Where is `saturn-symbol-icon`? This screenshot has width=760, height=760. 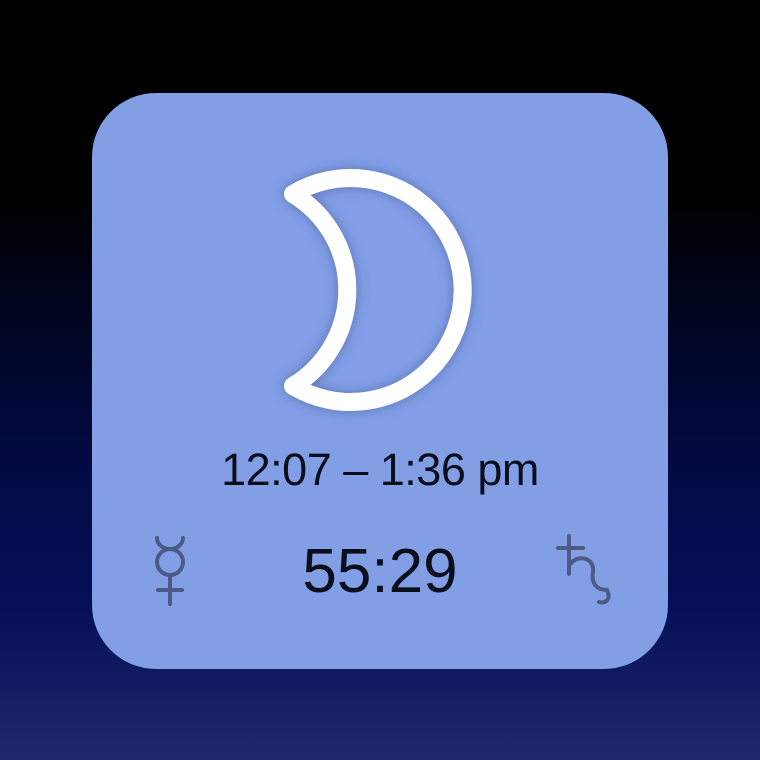
saturn-symbol-icon is located at coordinates (588, 572).